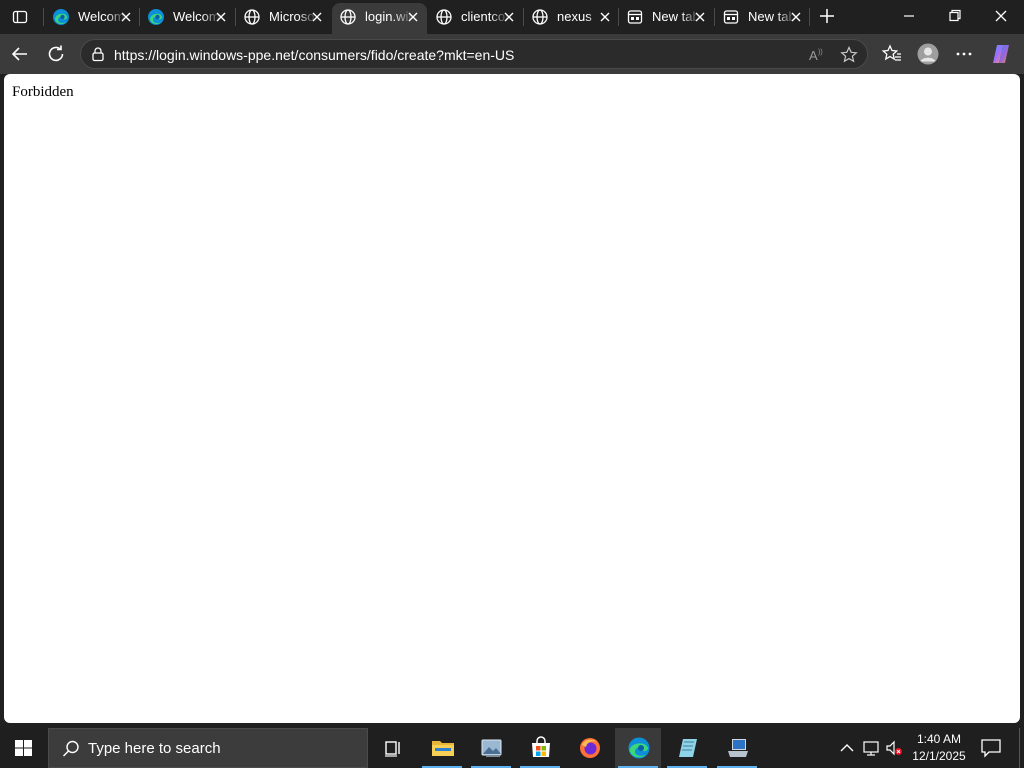  I want to click on tab-actions-icon, so click(20, 17).